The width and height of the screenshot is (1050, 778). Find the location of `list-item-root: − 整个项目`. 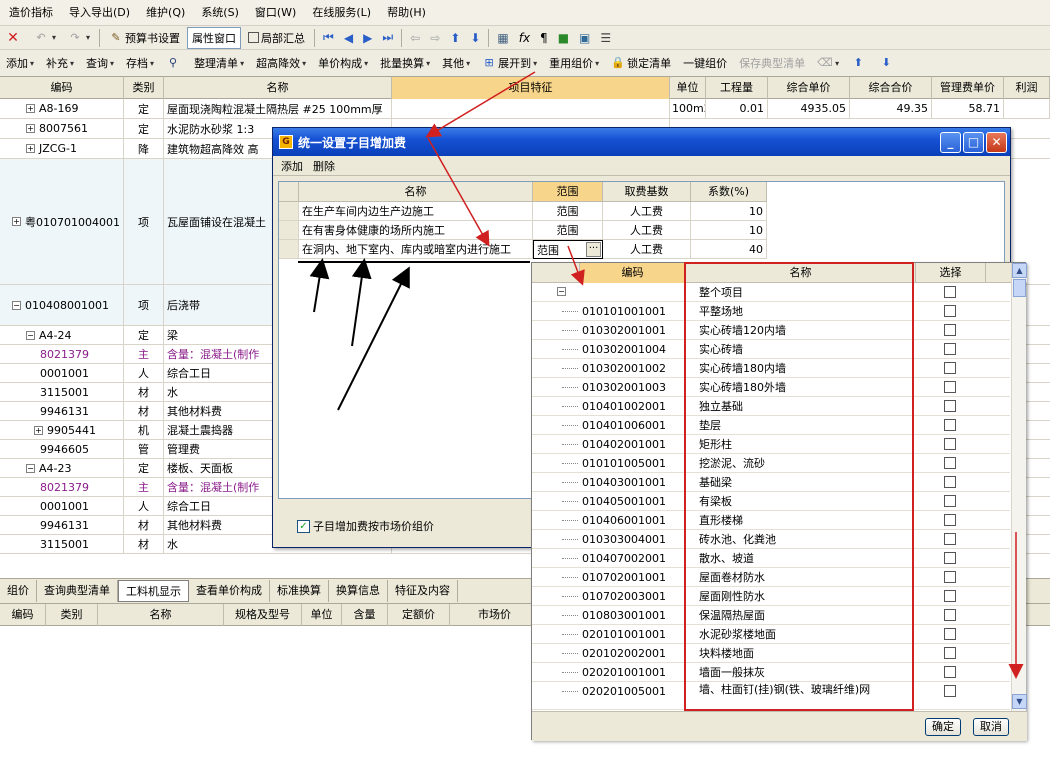

list-item-root: − 整个项目 is located at coordinates (771, 292).